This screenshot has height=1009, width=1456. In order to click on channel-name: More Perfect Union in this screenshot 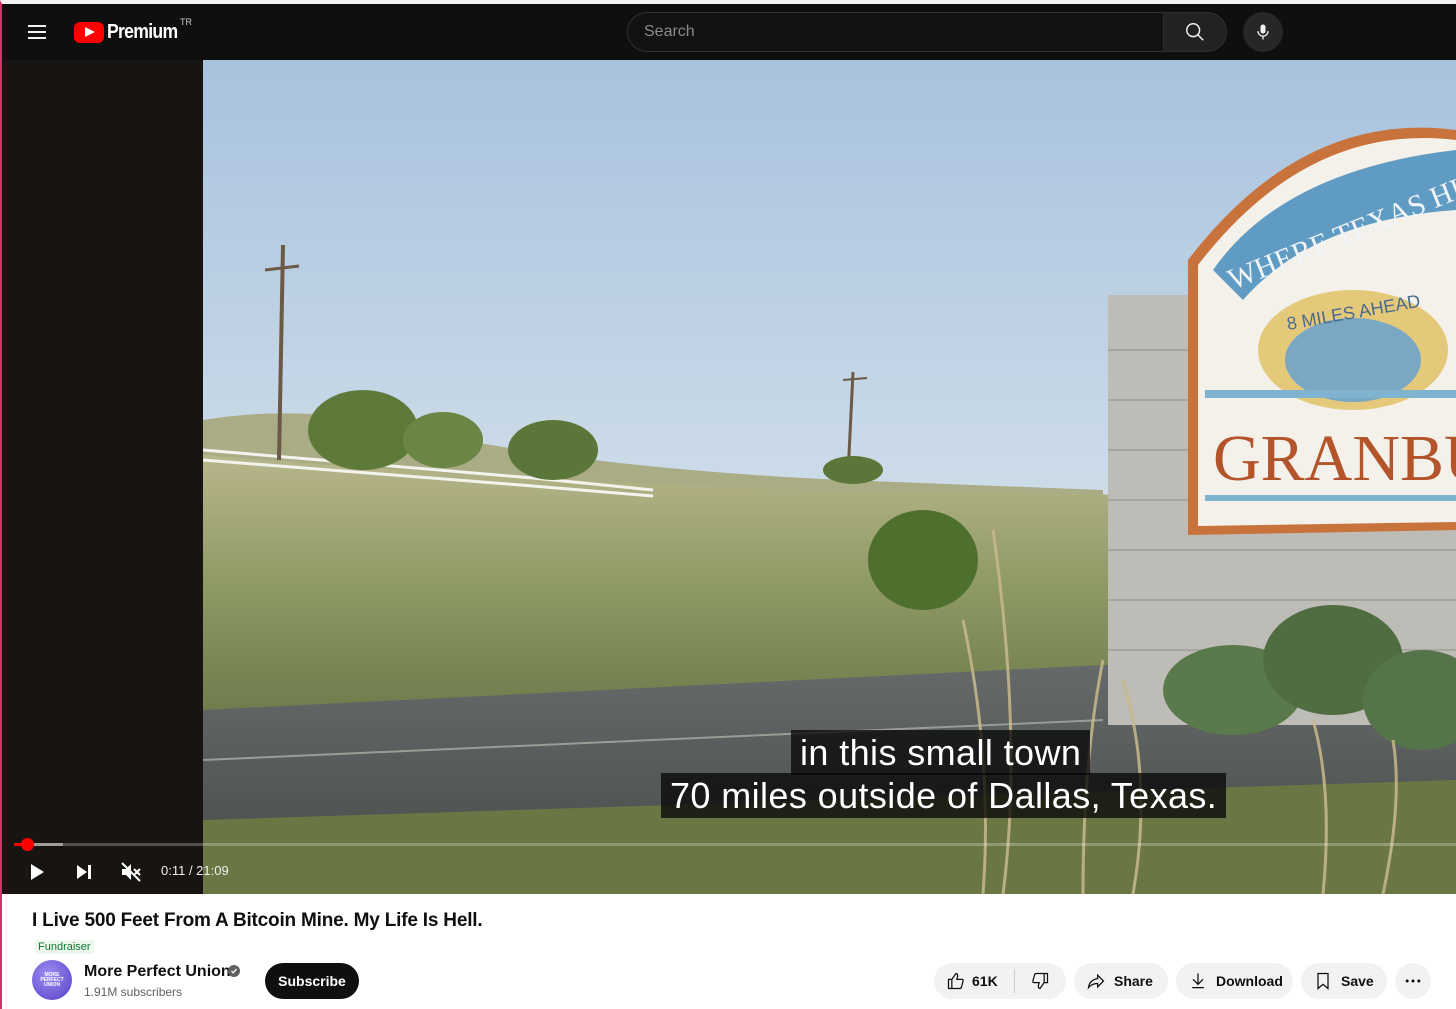, I will do `click(157, 972)`.